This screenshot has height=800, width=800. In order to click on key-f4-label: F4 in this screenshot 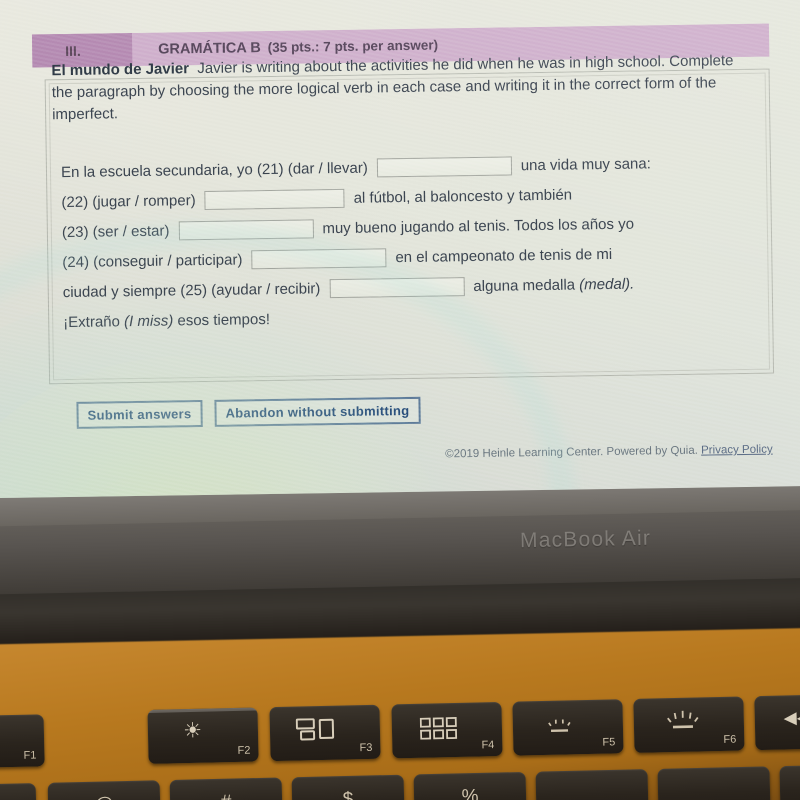, I will do `click(488, 745)`.